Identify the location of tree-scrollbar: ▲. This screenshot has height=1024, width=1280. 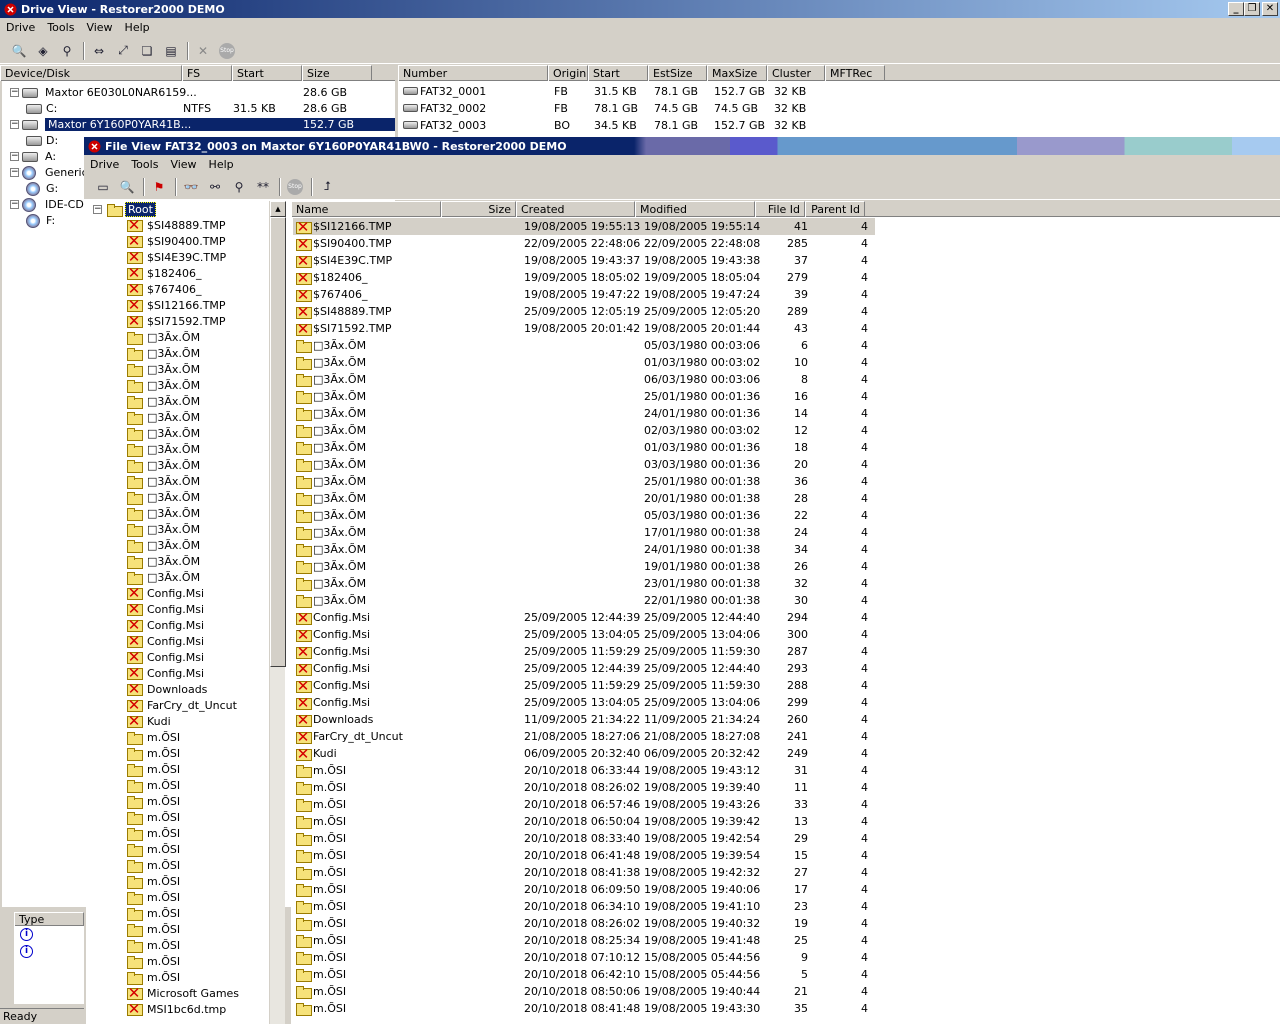
(277, 612).